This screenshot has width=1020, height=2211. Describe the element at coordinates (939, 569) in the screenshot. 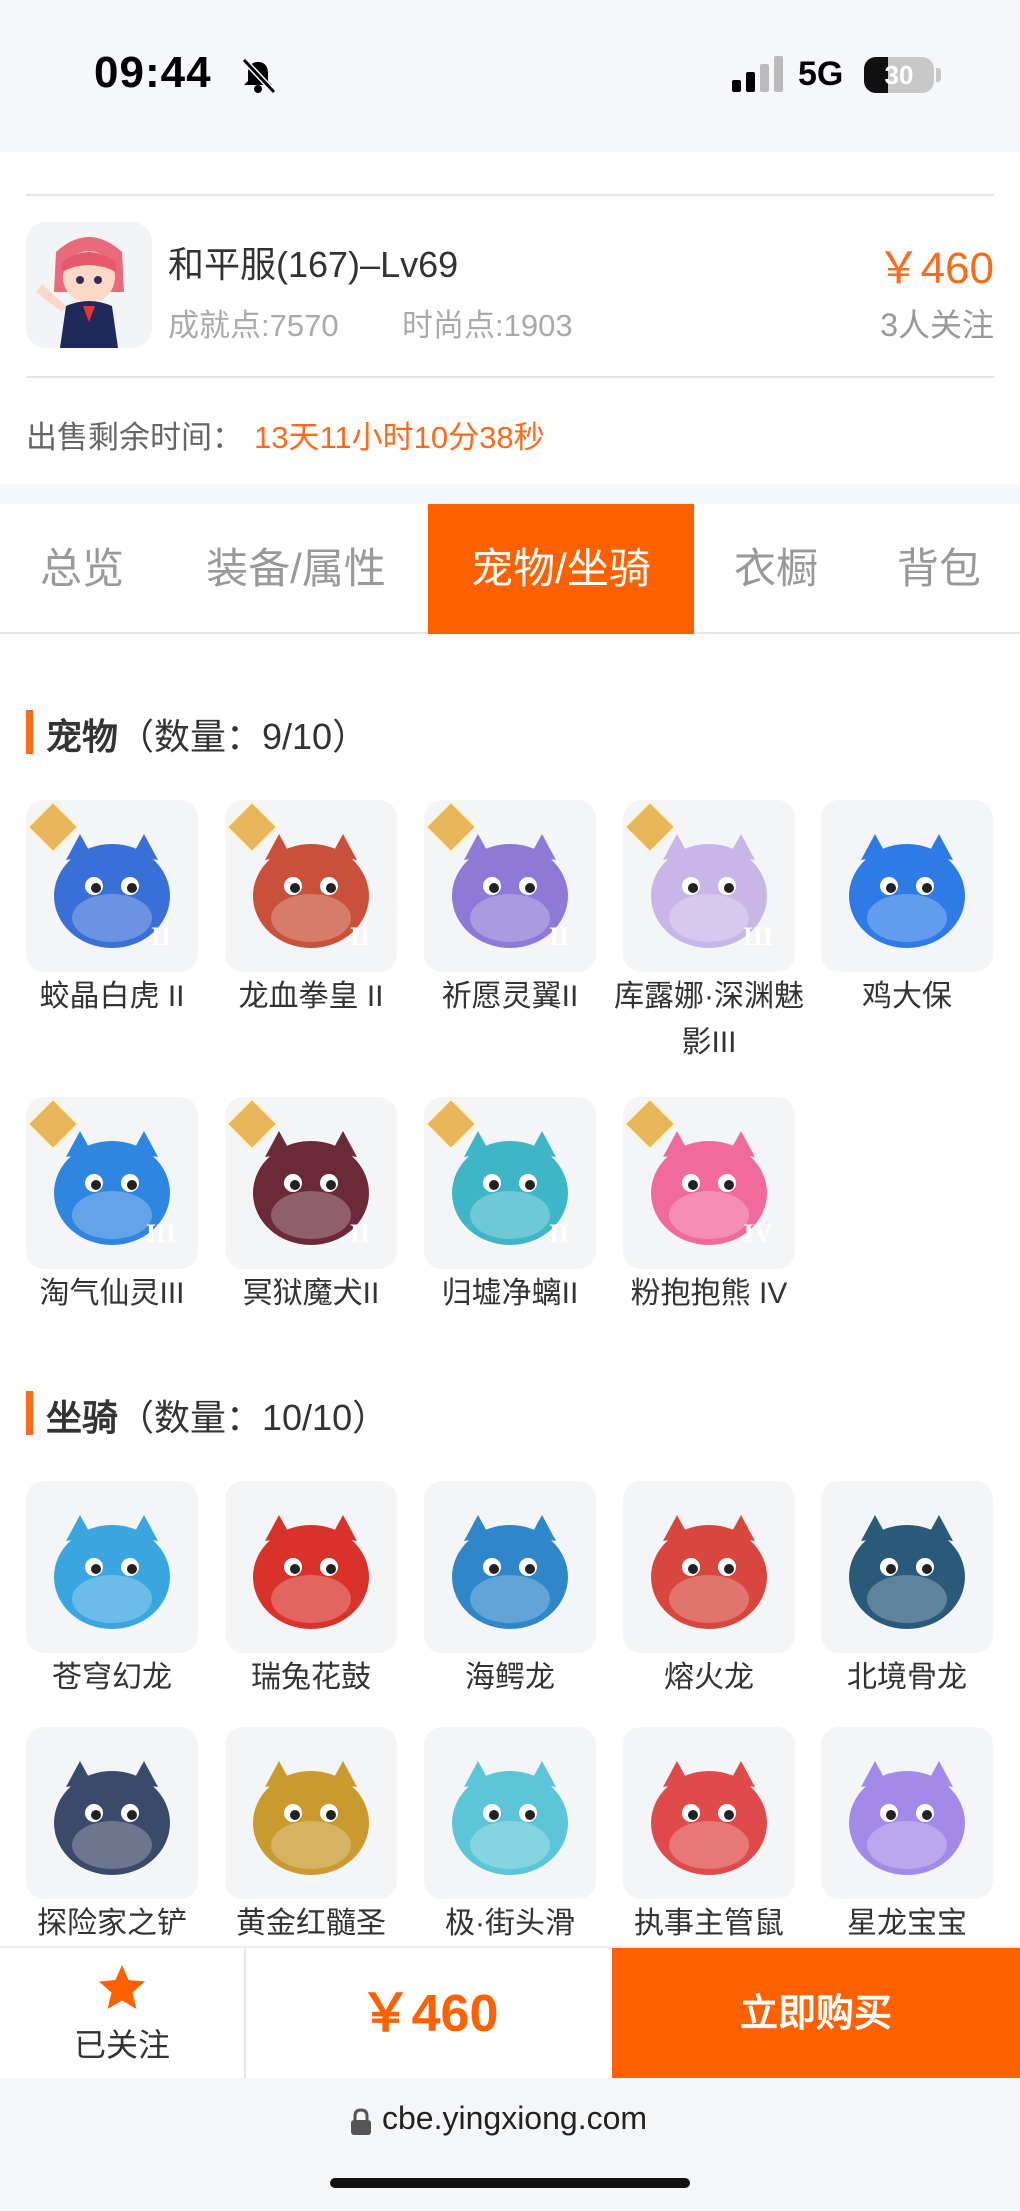

I see `tab-backpack: 背包` at that location.